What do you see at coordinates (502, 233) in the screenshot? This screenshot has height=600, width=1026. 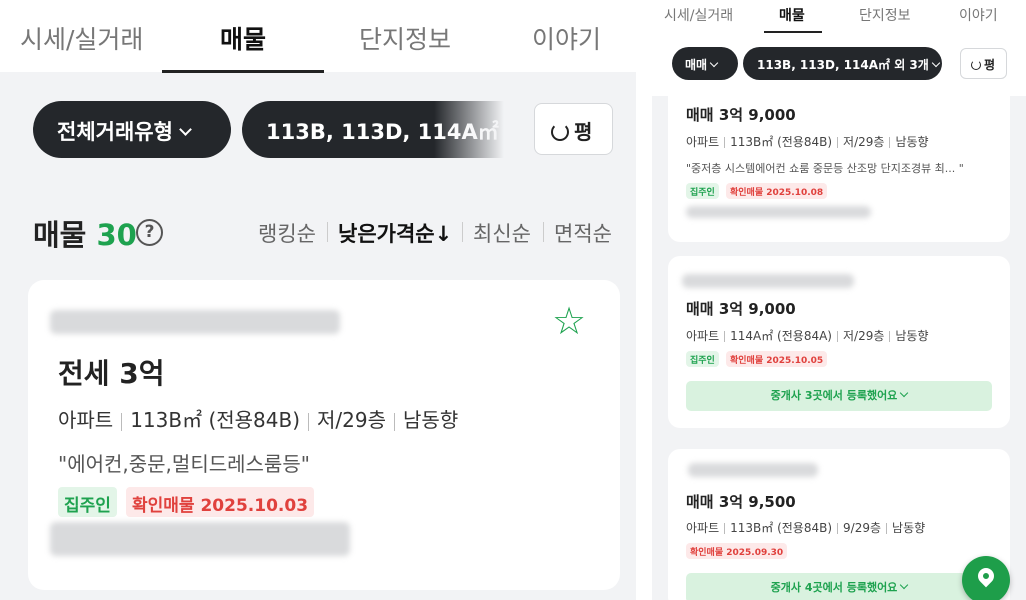 I see `sort-newest: 최신순` at bounding box center [502, 233].